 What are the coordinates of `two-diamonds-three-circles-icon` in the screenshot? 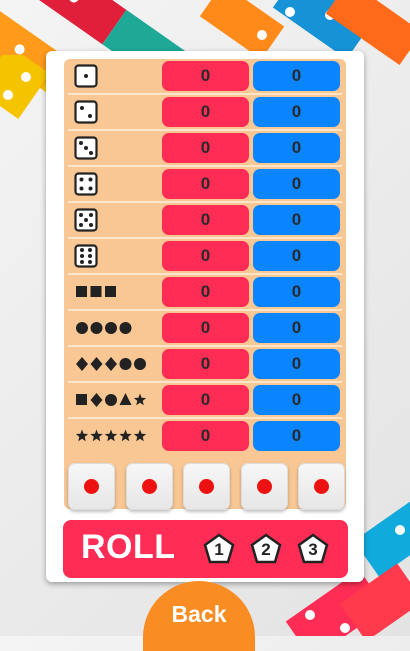 It's located at (112, 364).